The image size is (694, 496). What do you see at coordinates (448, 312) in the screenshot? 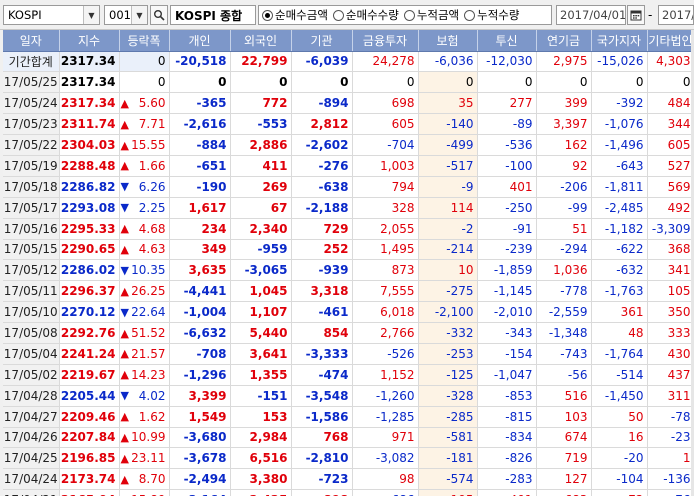
I see `ins-cell: -2,100` at bounding box center [448, 312].